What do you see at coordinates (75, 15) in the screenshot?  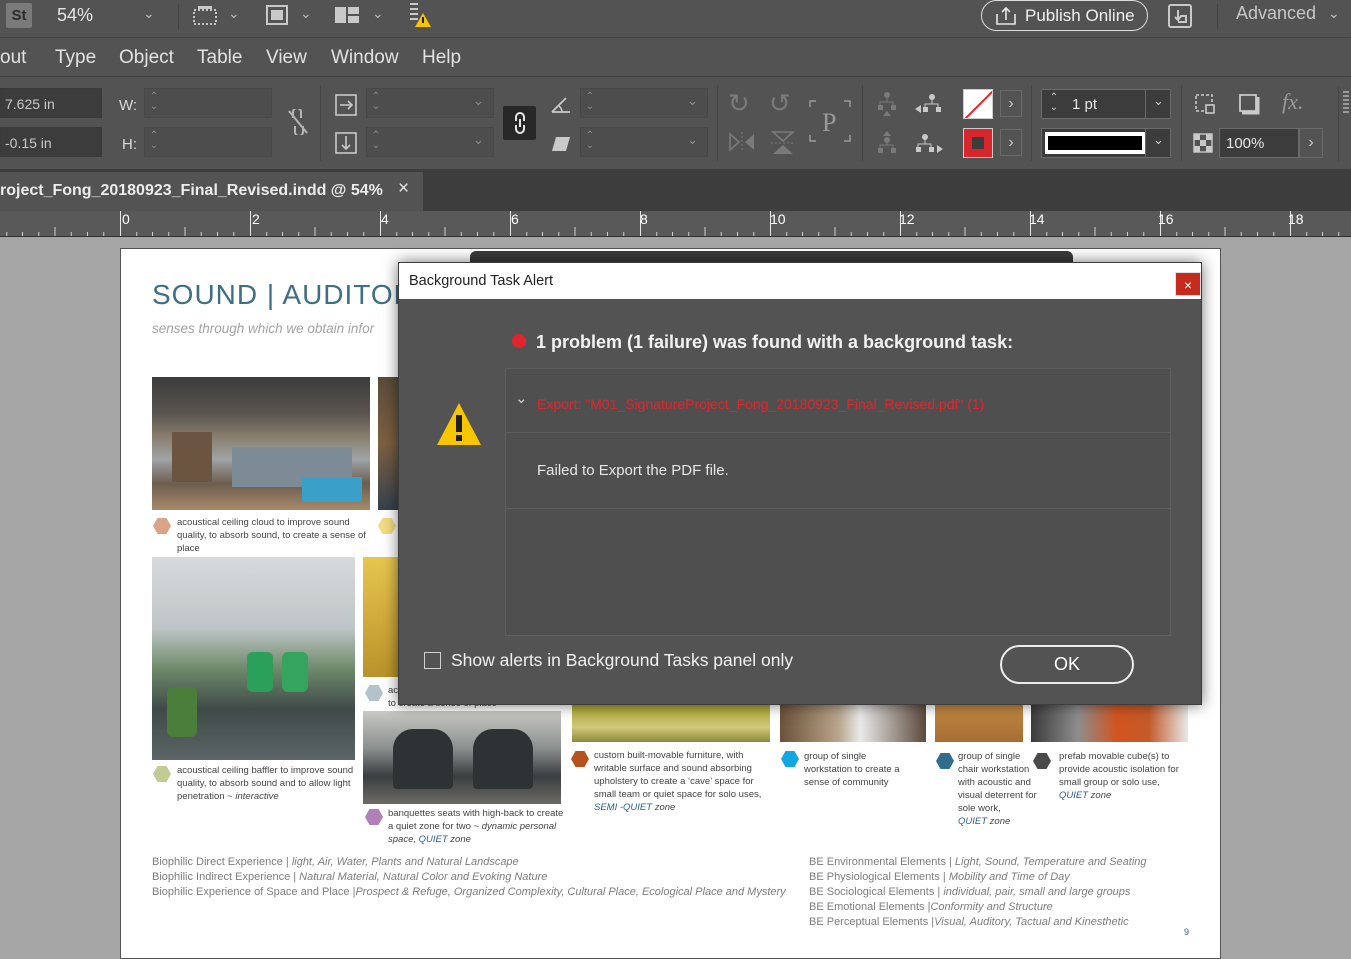 I see `zoom-level: 54%` at bounding box center [75, 15].